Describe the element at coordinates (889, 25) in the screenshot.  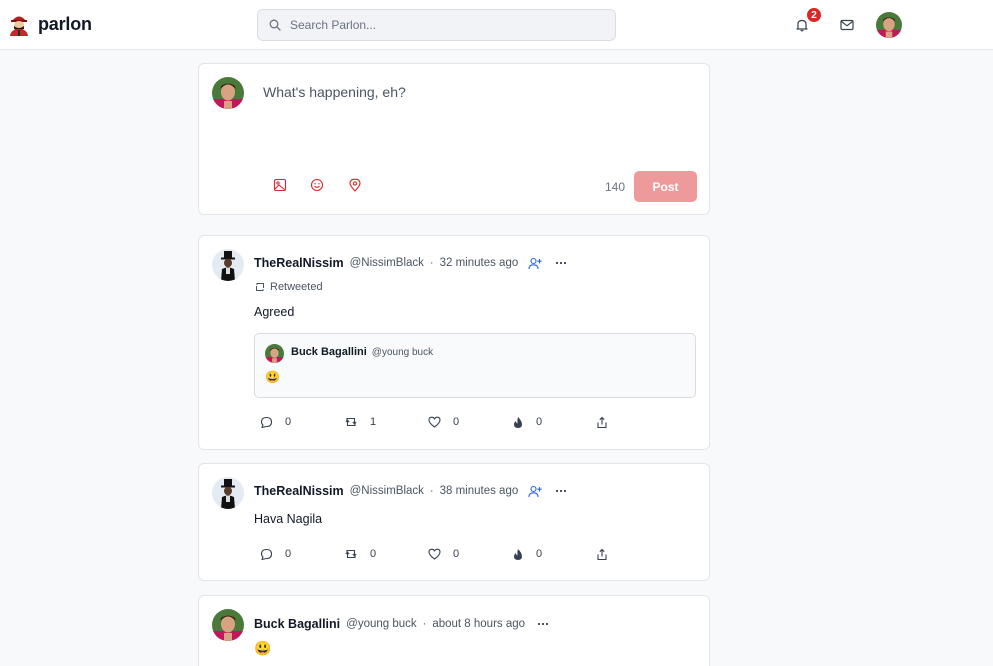
I see `user-avatar` at that location.